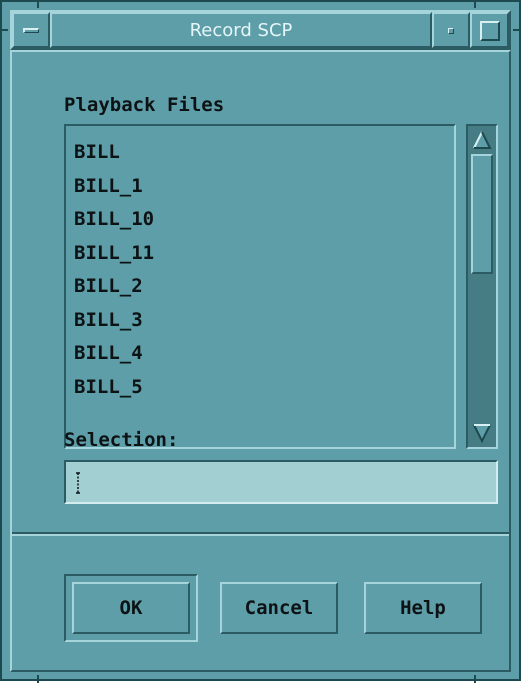  I want to click on minimize-icon, so click(451, 31).